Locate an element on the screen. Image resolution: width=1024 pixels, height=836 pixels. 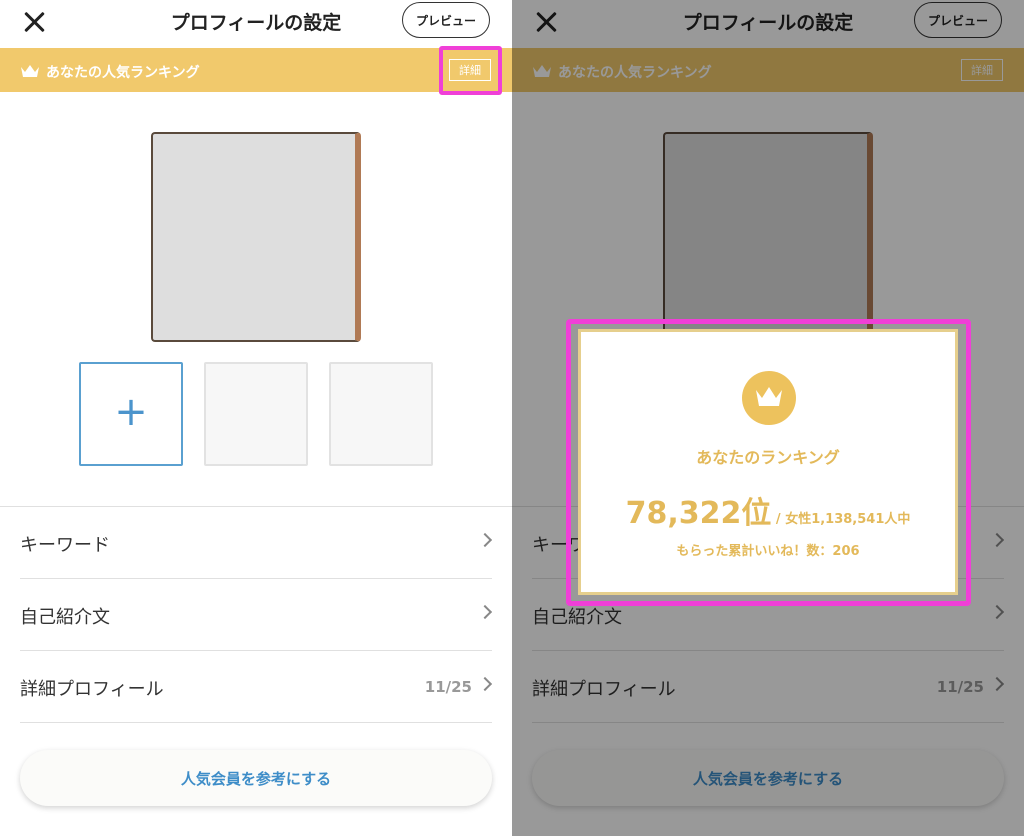
menu-item-label: キーワード is located at coordinates (65, 545).